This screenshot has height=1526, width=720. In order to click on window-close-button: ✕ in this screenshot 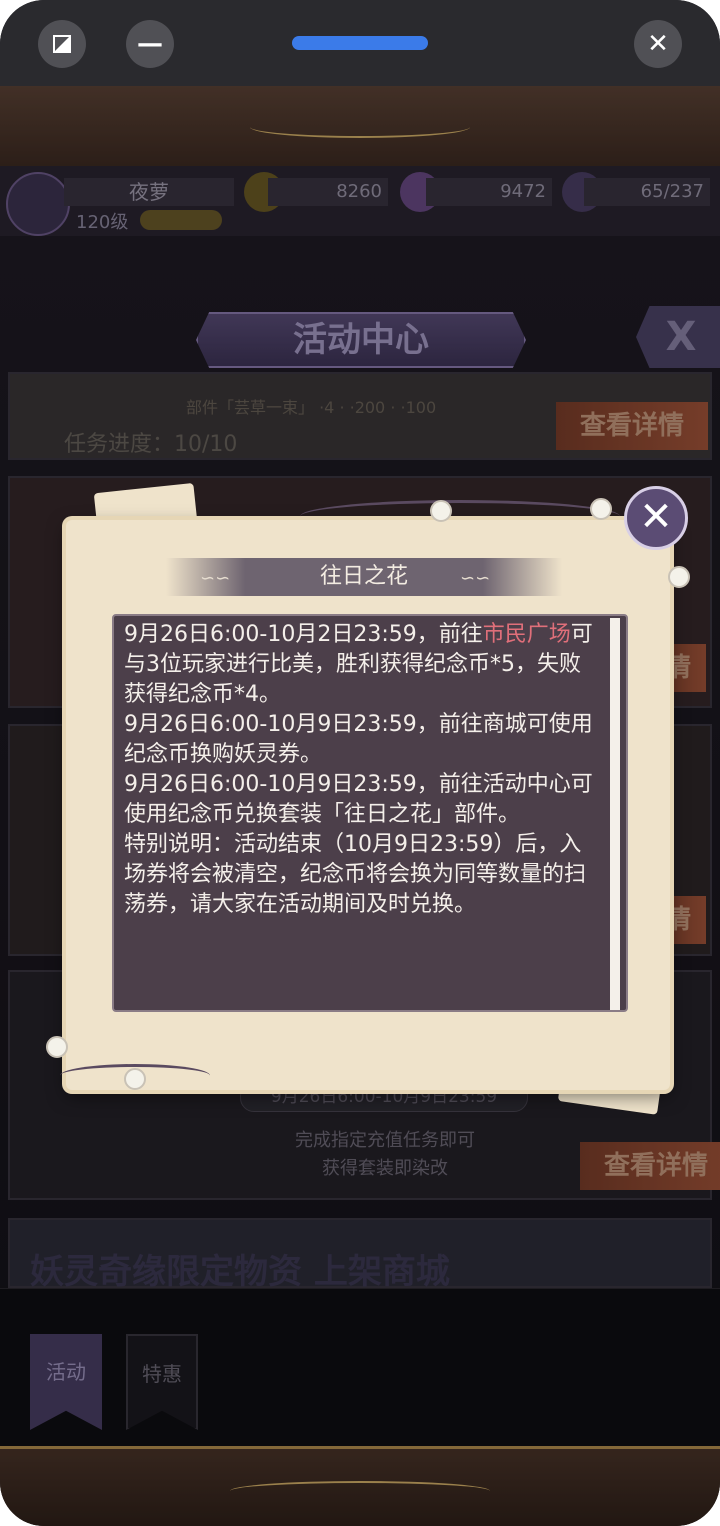, I will do `click(658, 44)`.